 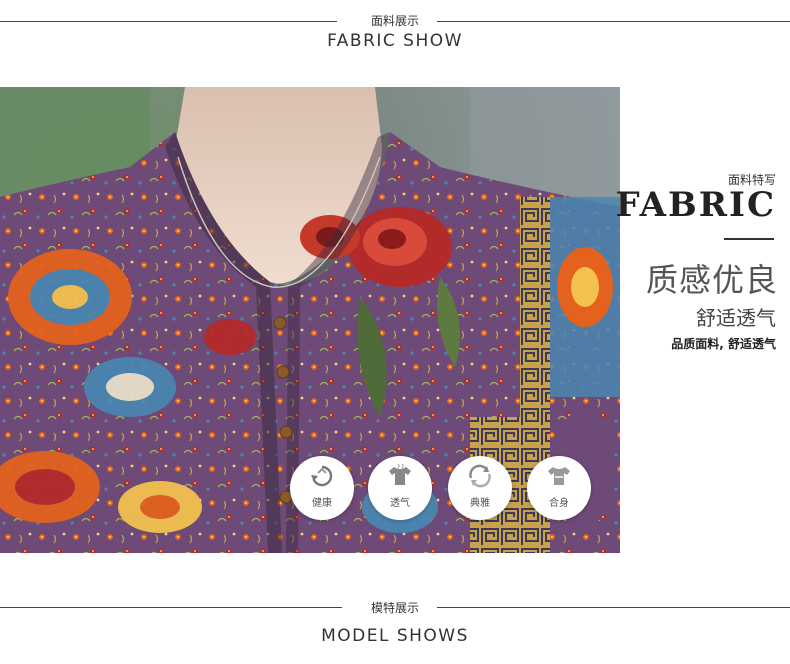 I want to click on feature-badge-breathable: 透气, so click(x=400, y=488).